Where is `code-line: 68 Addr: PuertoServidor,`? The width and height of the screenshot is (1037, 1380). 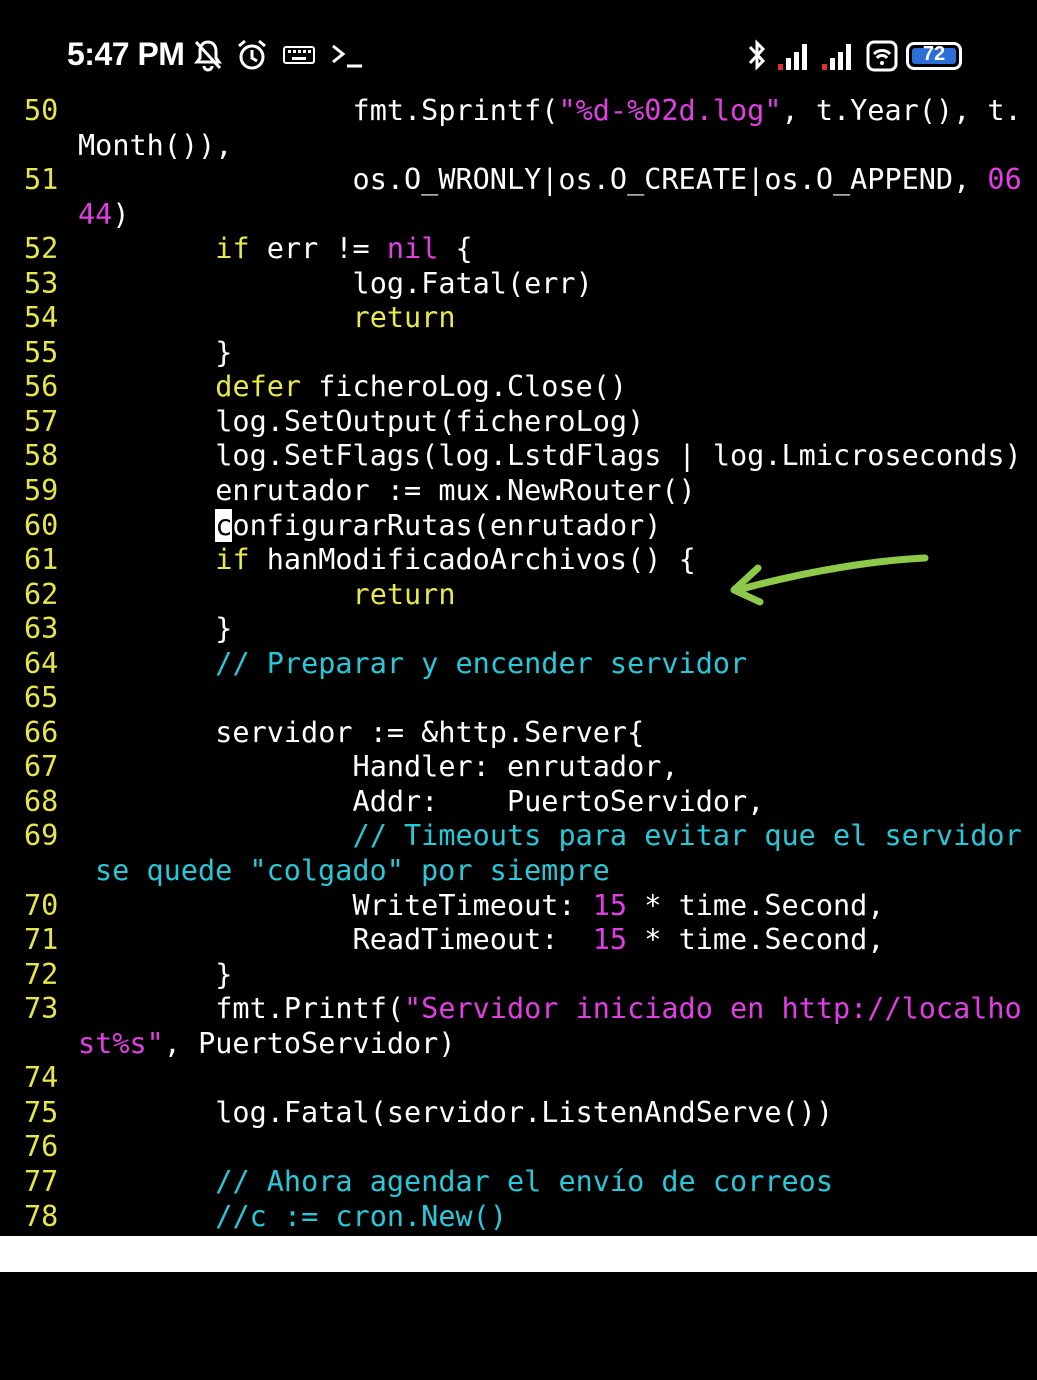
code-line: 68 Addr: PuertoServidor, is located at coordinates (518, 802).